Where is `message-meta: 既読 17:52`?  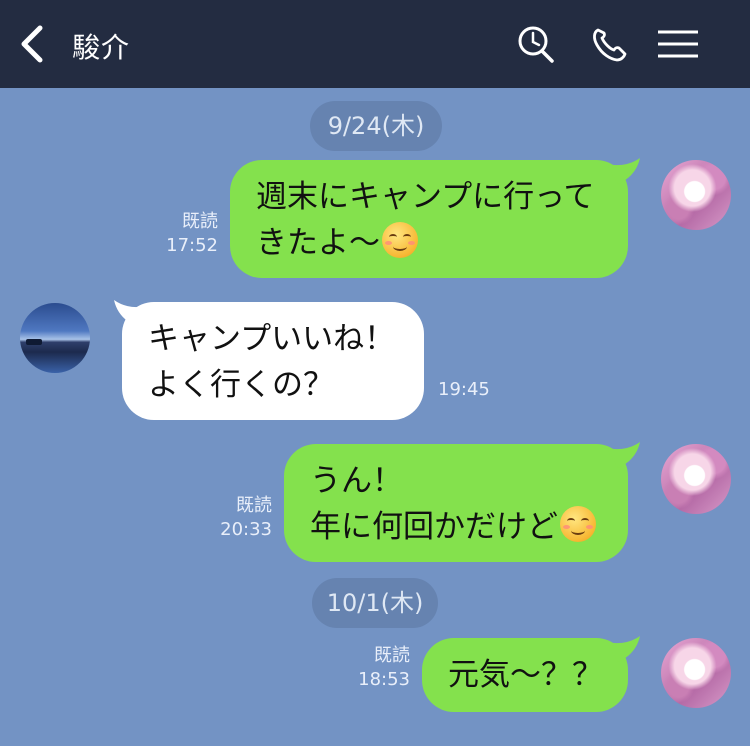
message-meta: 既読 17:52 is located at coordinates (179, 234).